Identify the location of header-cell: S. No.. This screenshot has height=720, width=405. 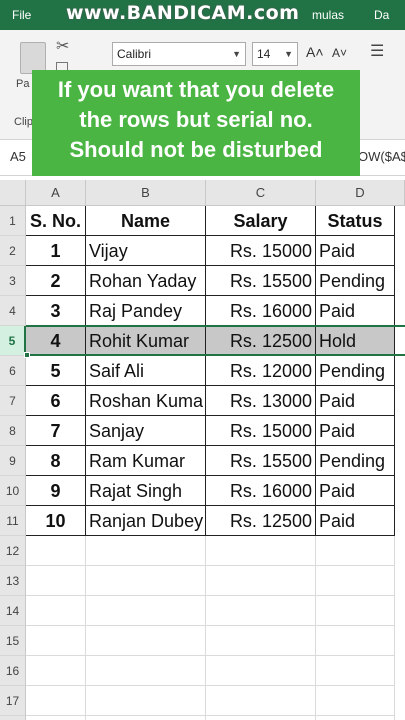
(56, 221).